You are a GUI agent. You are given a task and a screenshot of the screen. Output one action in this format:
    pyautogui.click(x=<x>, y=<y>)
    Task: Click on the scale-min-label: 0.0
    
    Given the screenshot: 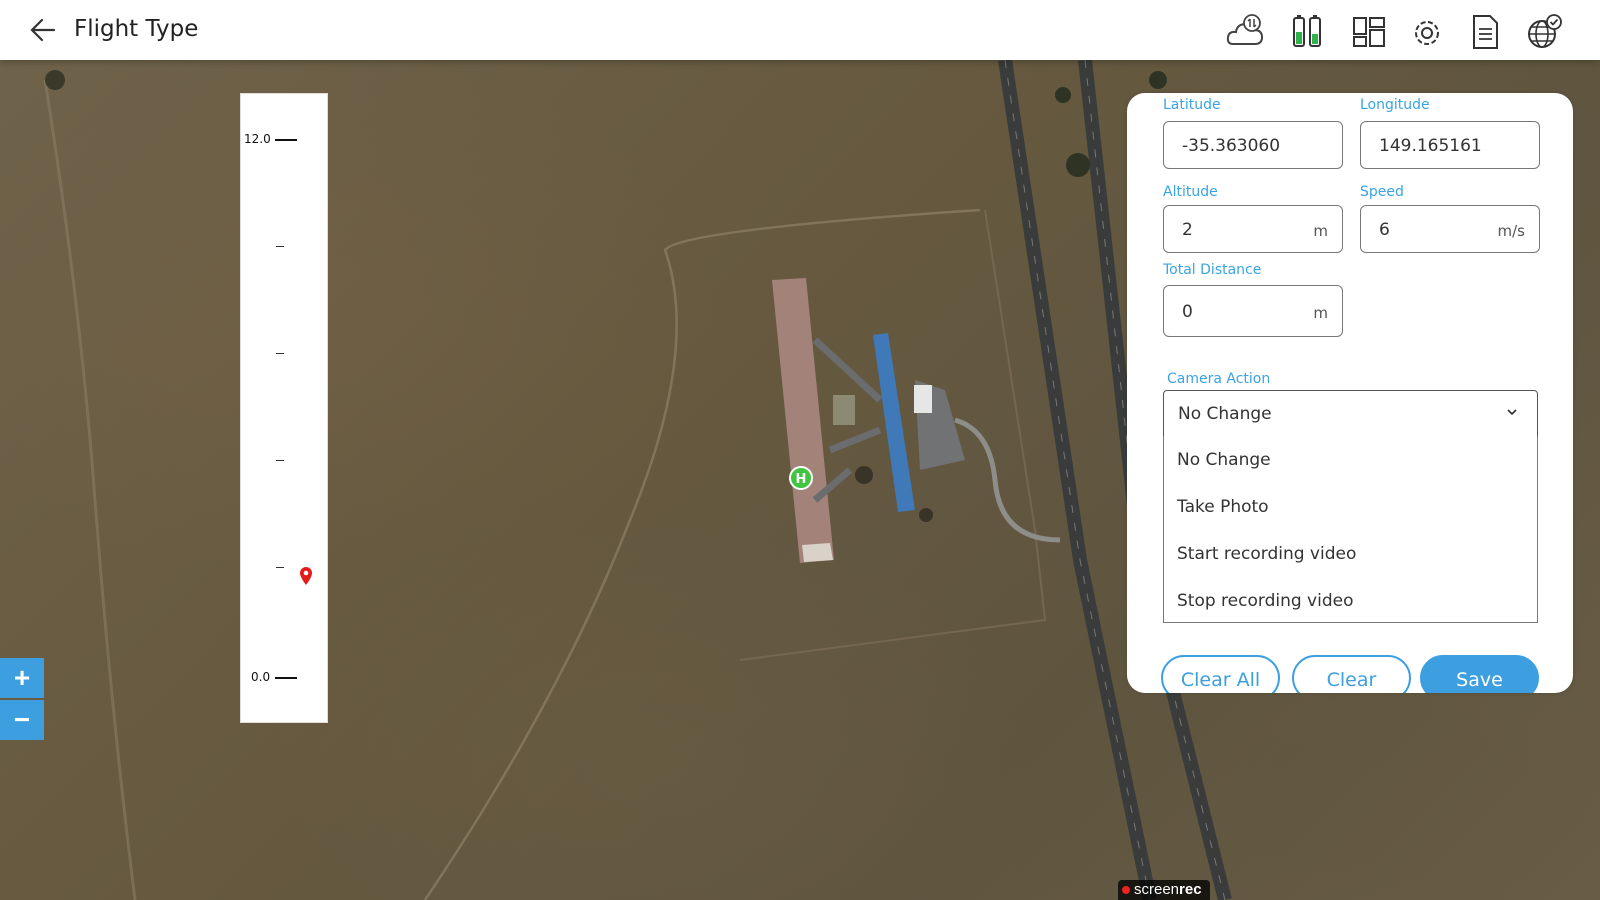 What is the action you would take?
    pyautogui.click(x=261, y=677)
    